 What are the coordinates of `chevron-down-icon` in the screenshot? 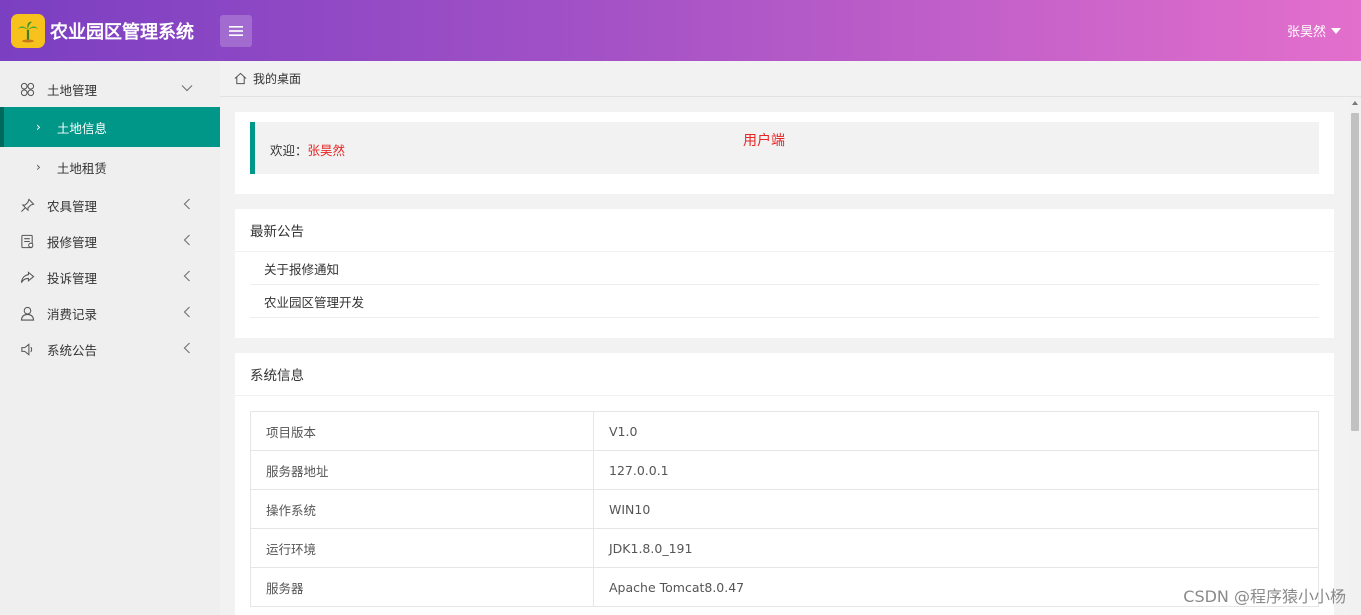 It's located at (187, 89).